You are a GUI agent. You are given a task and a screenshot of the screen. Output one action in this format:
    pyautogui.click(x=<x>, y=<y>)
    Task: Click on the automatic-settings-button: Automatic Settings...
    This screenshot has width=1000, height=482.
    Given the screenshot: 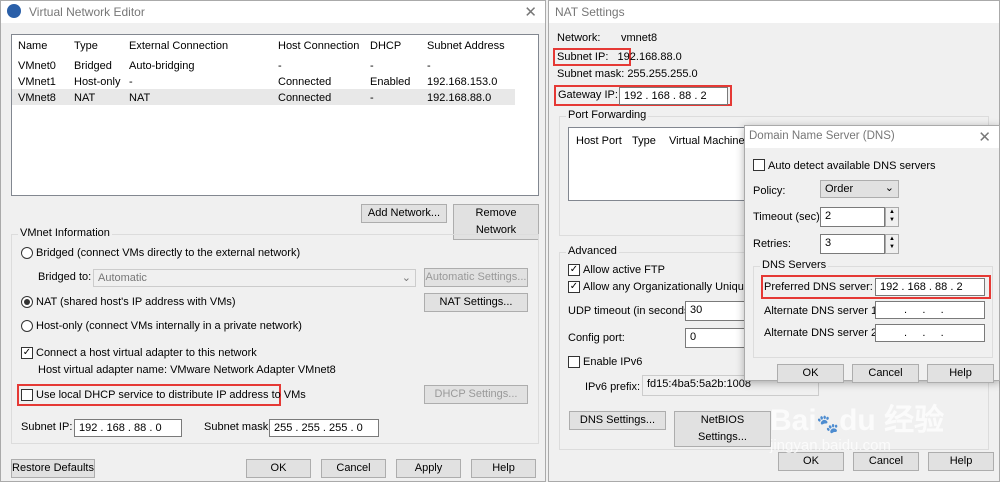 What is the action you would take?
    pyautogui.click(x=476, y=277)
    